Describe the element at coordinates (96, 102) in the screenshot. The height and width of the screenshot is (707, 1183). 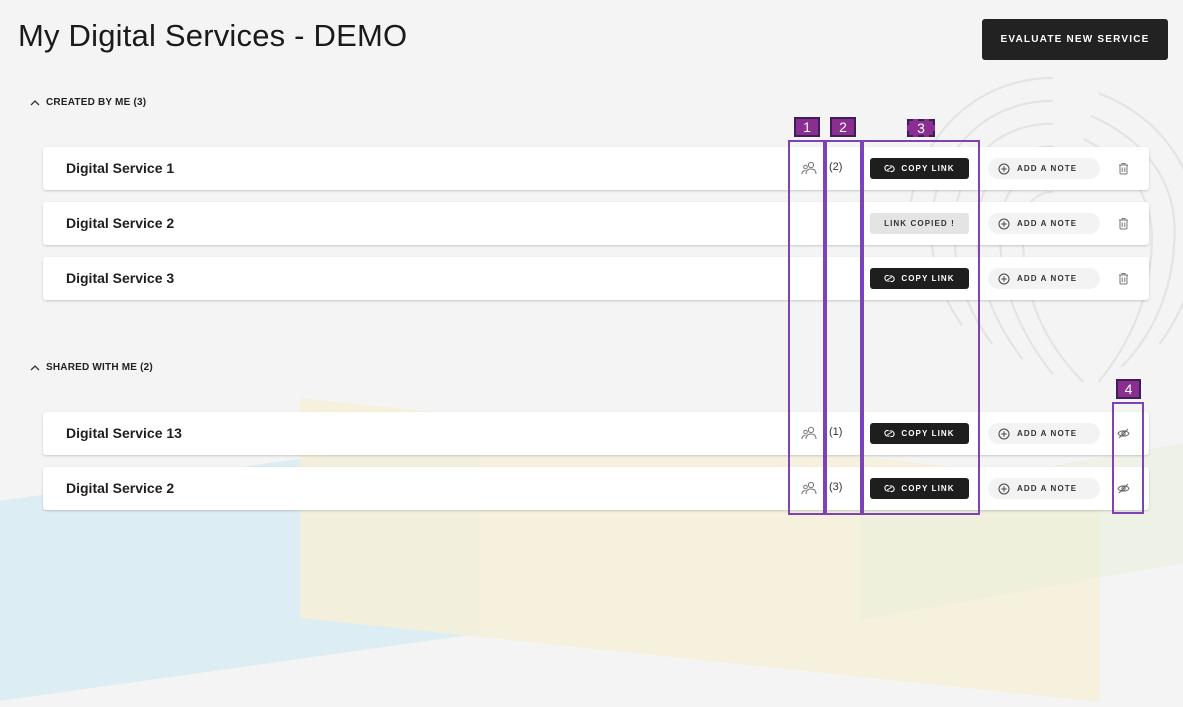
I see `section-header-label: CREATED BY ME (3)` at that location.